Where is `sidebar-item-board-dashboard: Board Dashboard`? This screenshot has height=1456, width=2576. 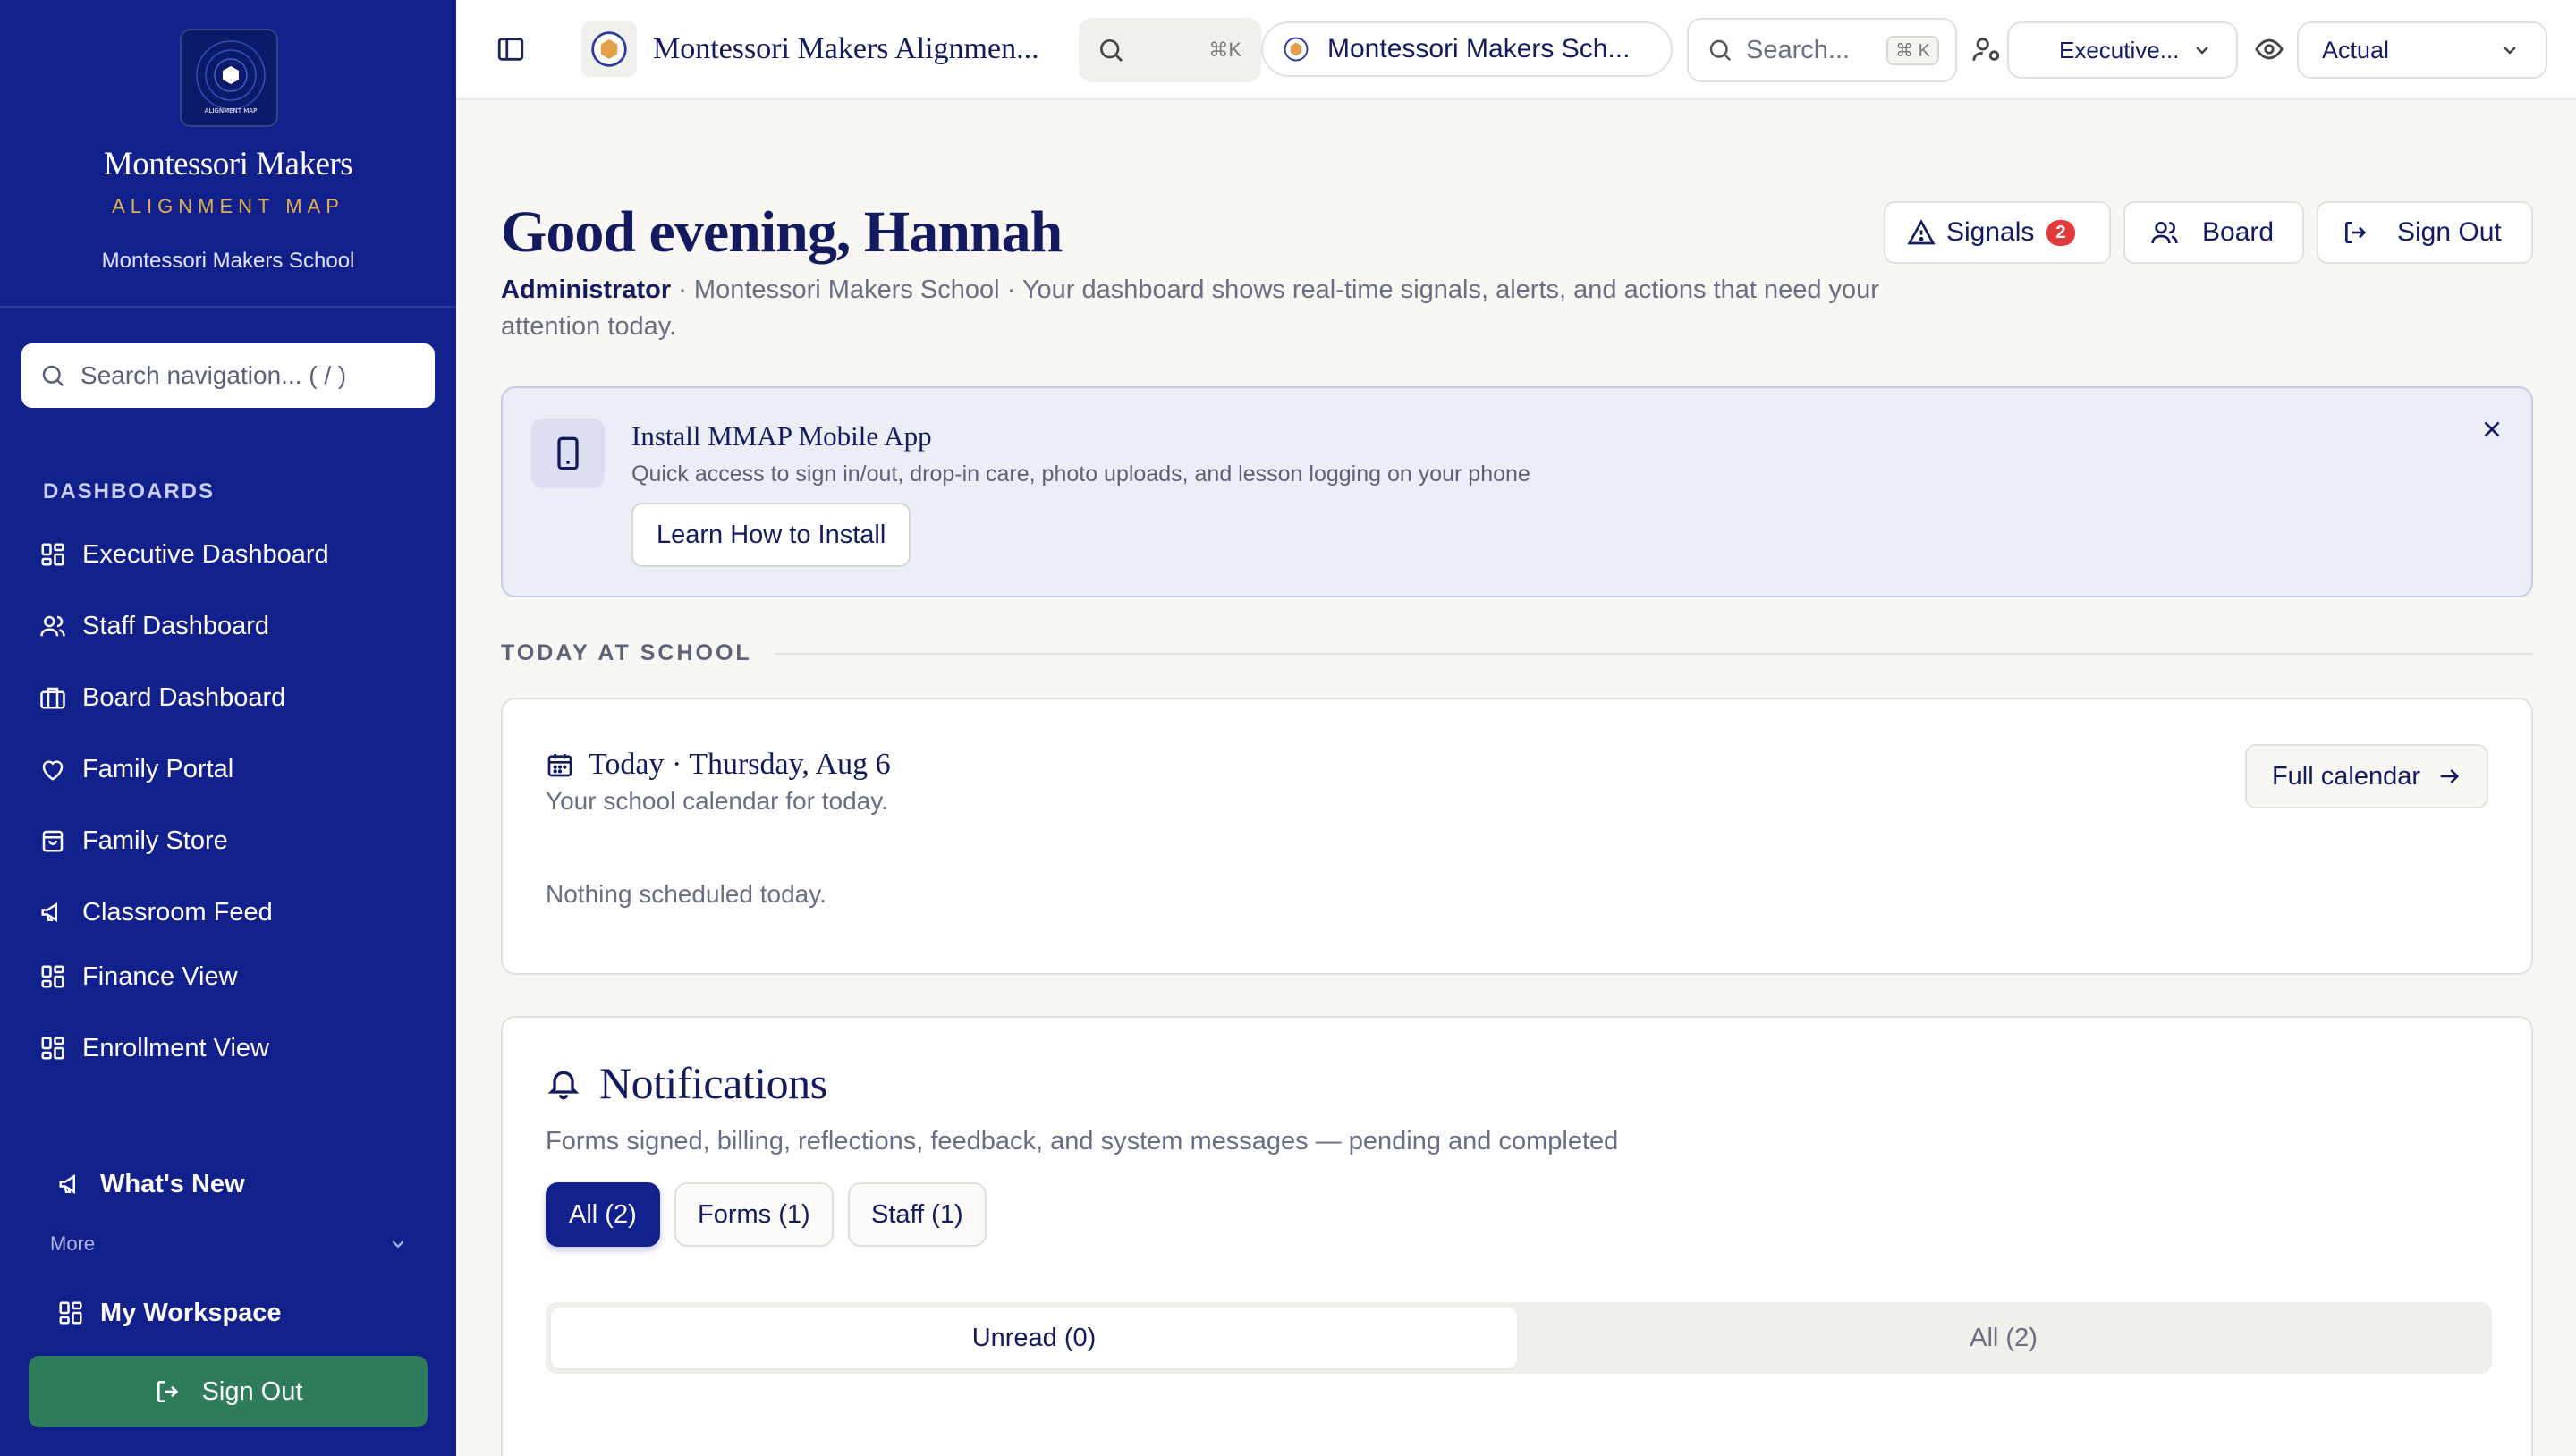 sidebar-item-board-dashboard: Board Dashboard is located at coordinates (236, 697).